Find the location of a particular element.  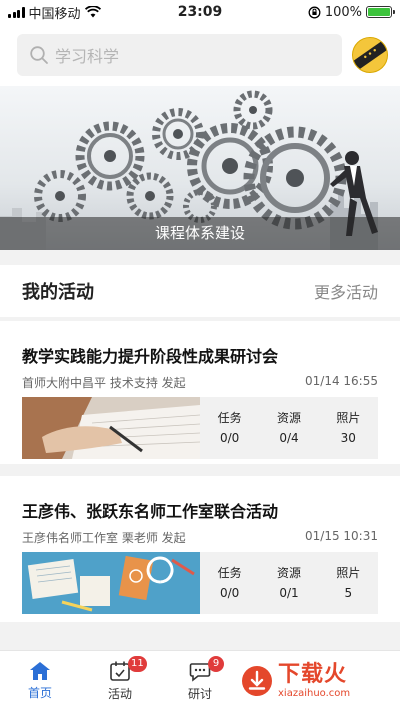

stat-value: 0/1 is located at coordinates (289, 593).